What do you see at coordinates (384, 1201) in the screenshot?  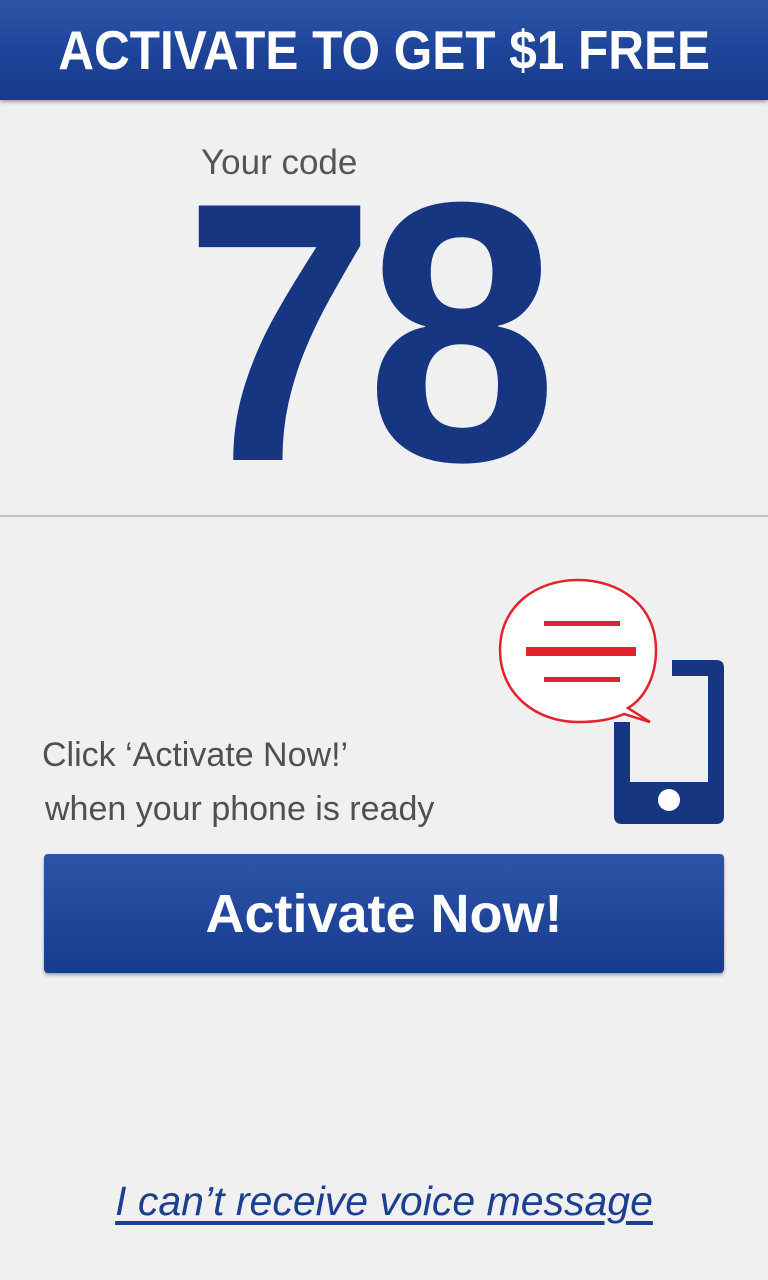 I see `cant-receive-voice-link: I can’t receive voice message` at bounding box center [384, 1201].